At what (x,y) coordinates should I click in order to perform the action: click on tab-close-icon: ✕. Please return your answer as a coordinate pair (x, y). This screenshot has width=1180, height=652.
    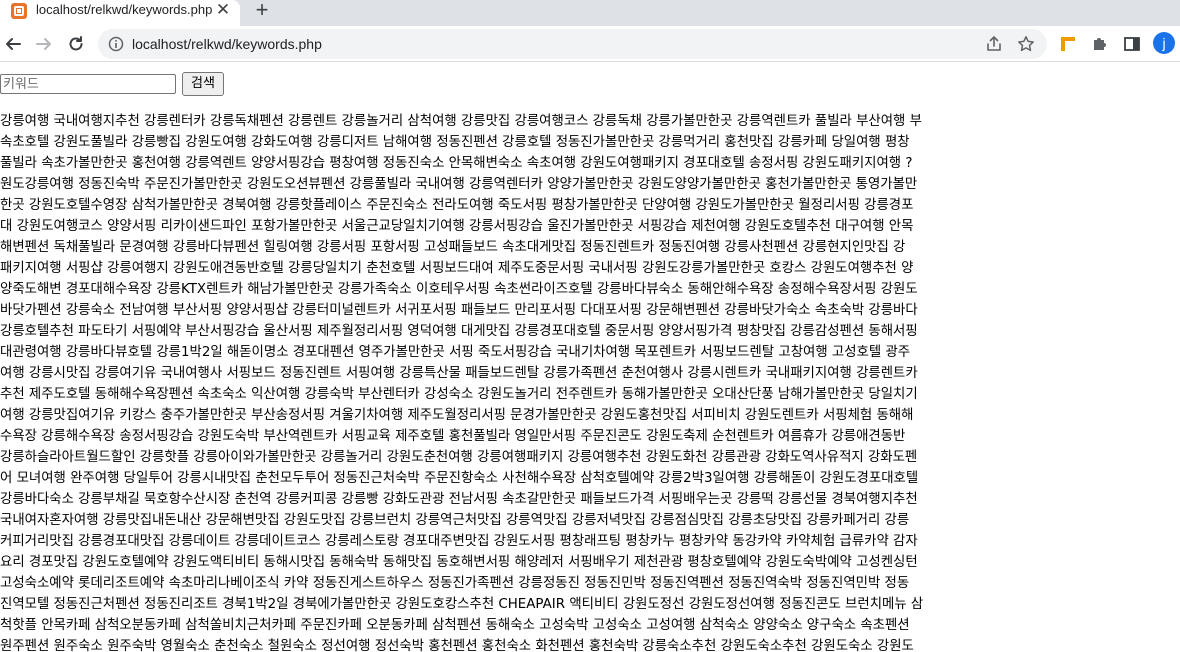
    Looking at the image, I should click on (223, 11).